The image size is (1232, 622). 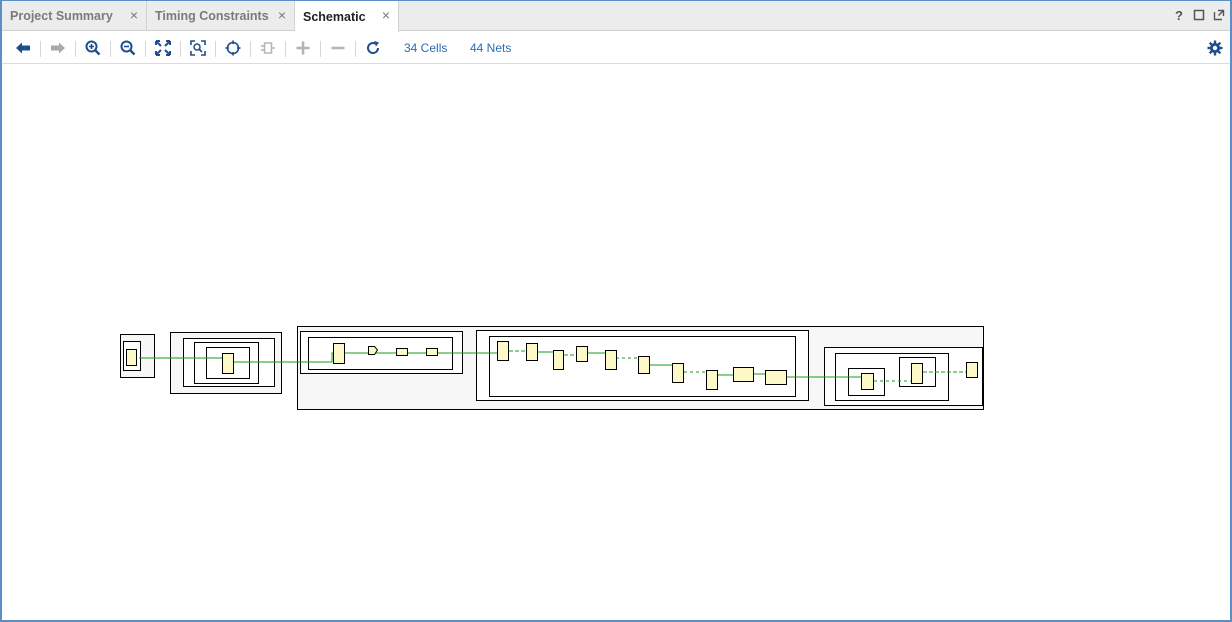 What do you see at coordinates (338, 48) in the screenshot?
I see `collapse-minus-icon` at bounding box center [338, 48].